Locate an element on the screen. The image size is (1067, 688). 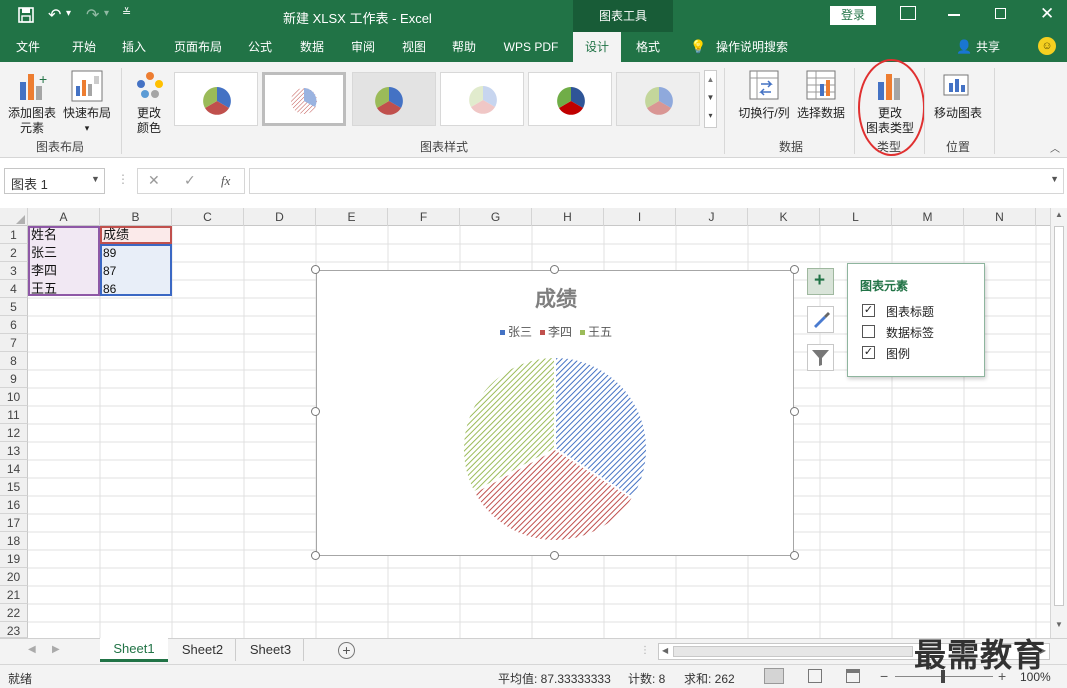
save-icon is located at coordinates (26, 17).